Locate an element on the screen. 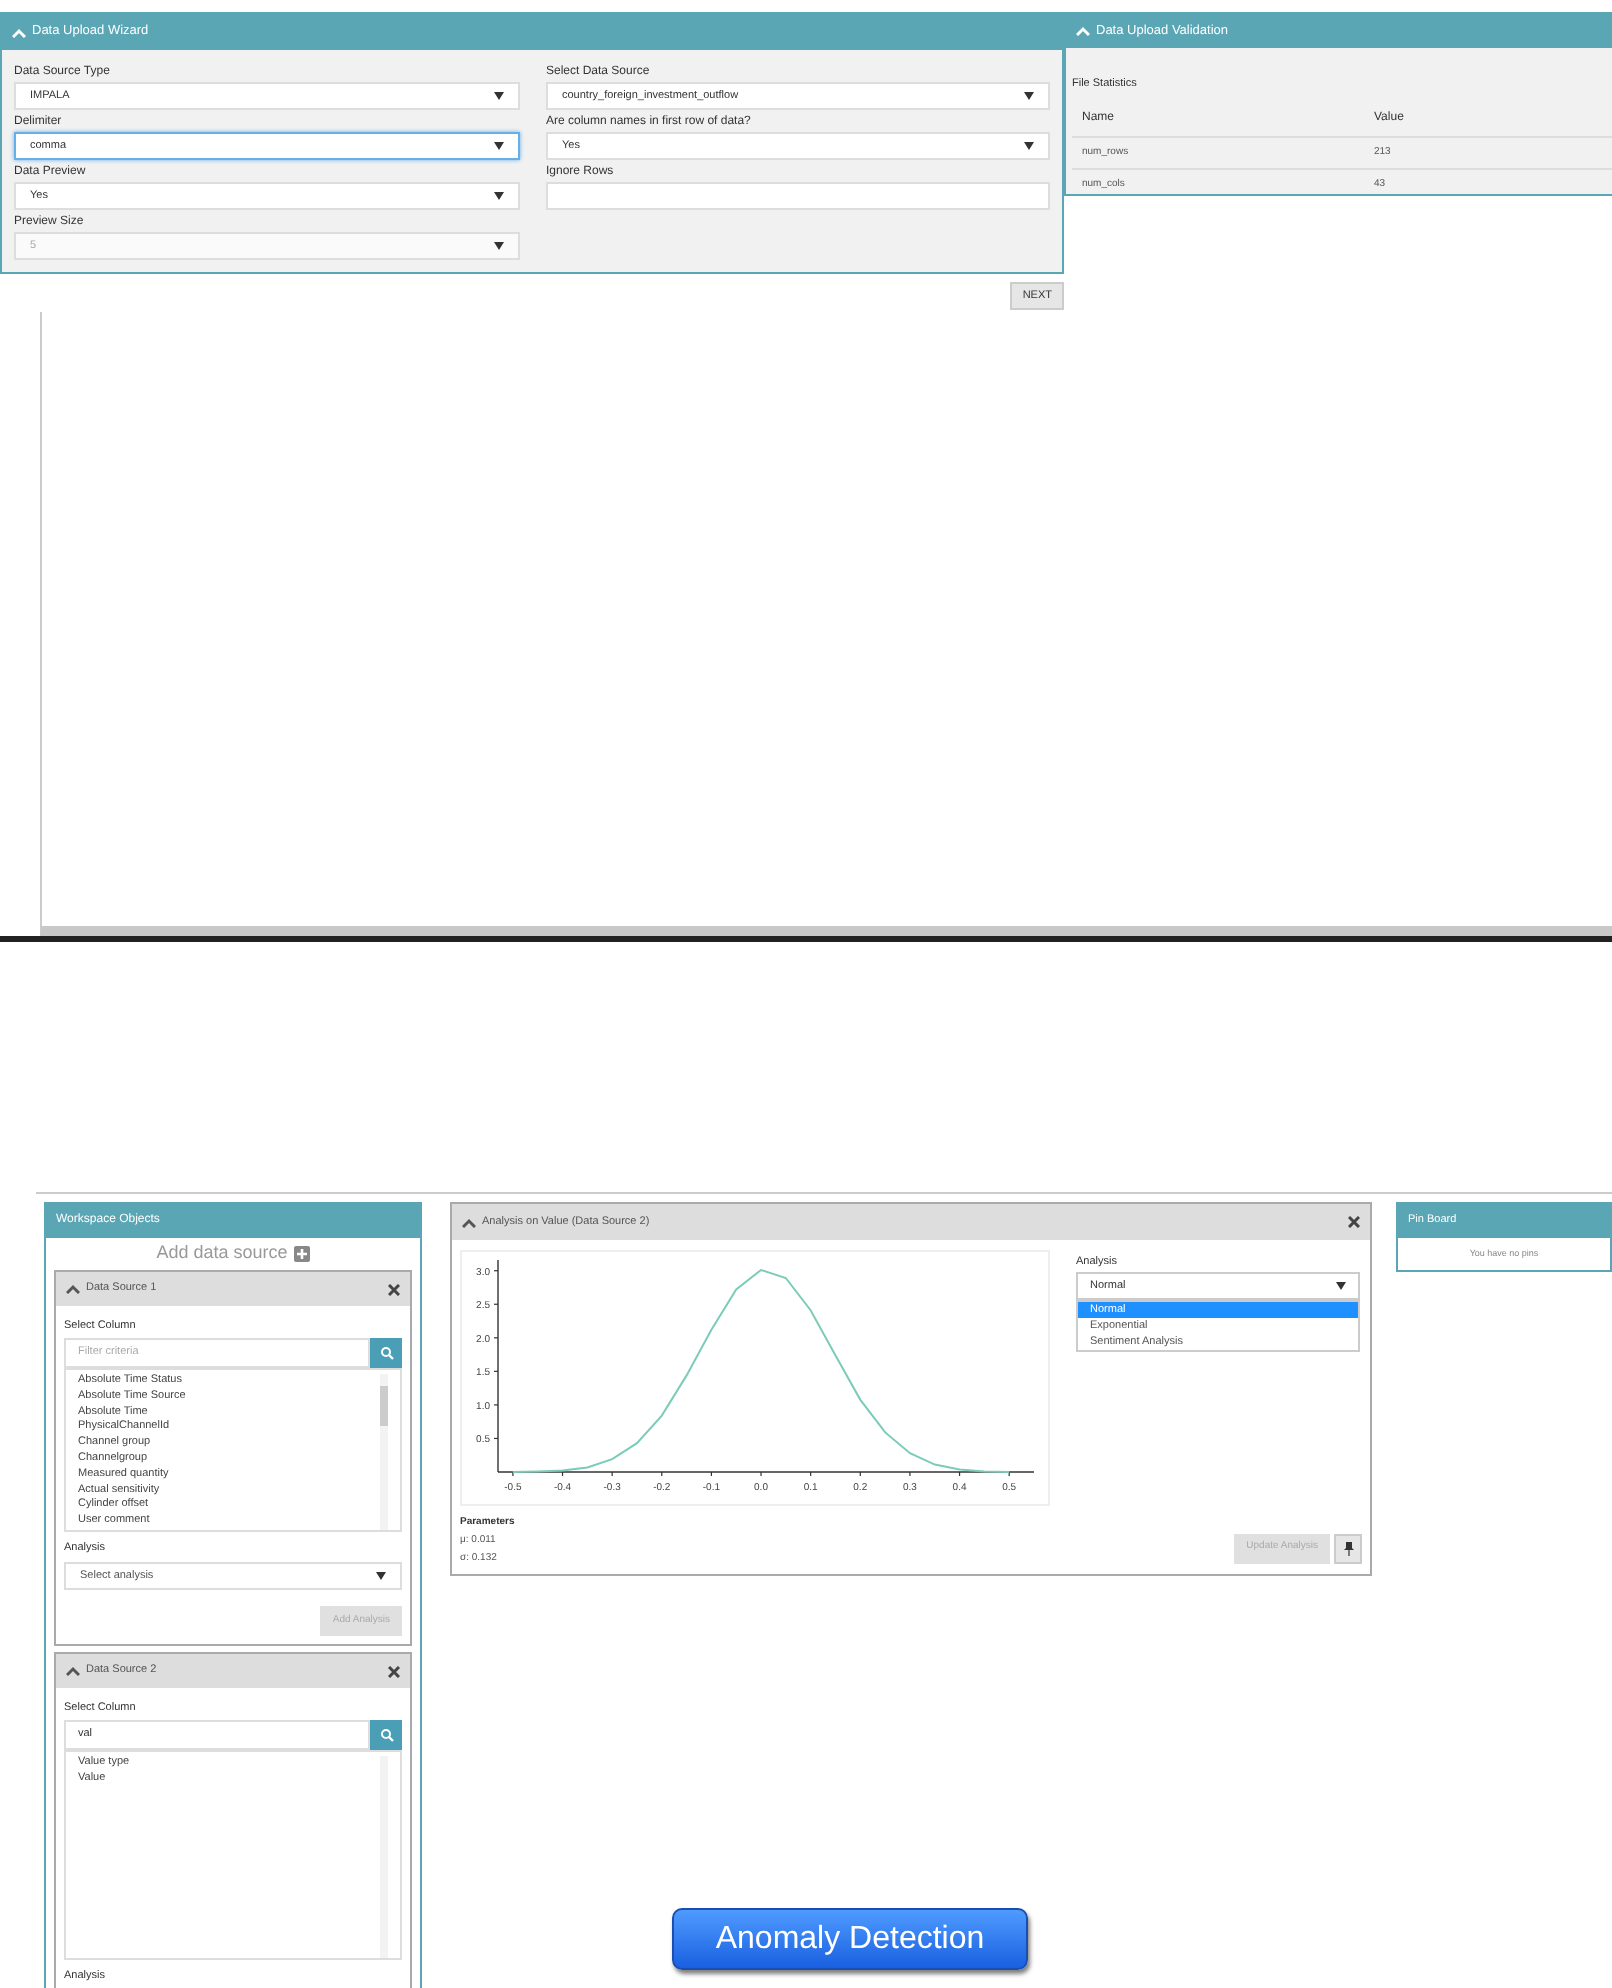  pin-button is located at coordinates (1348, 1548).